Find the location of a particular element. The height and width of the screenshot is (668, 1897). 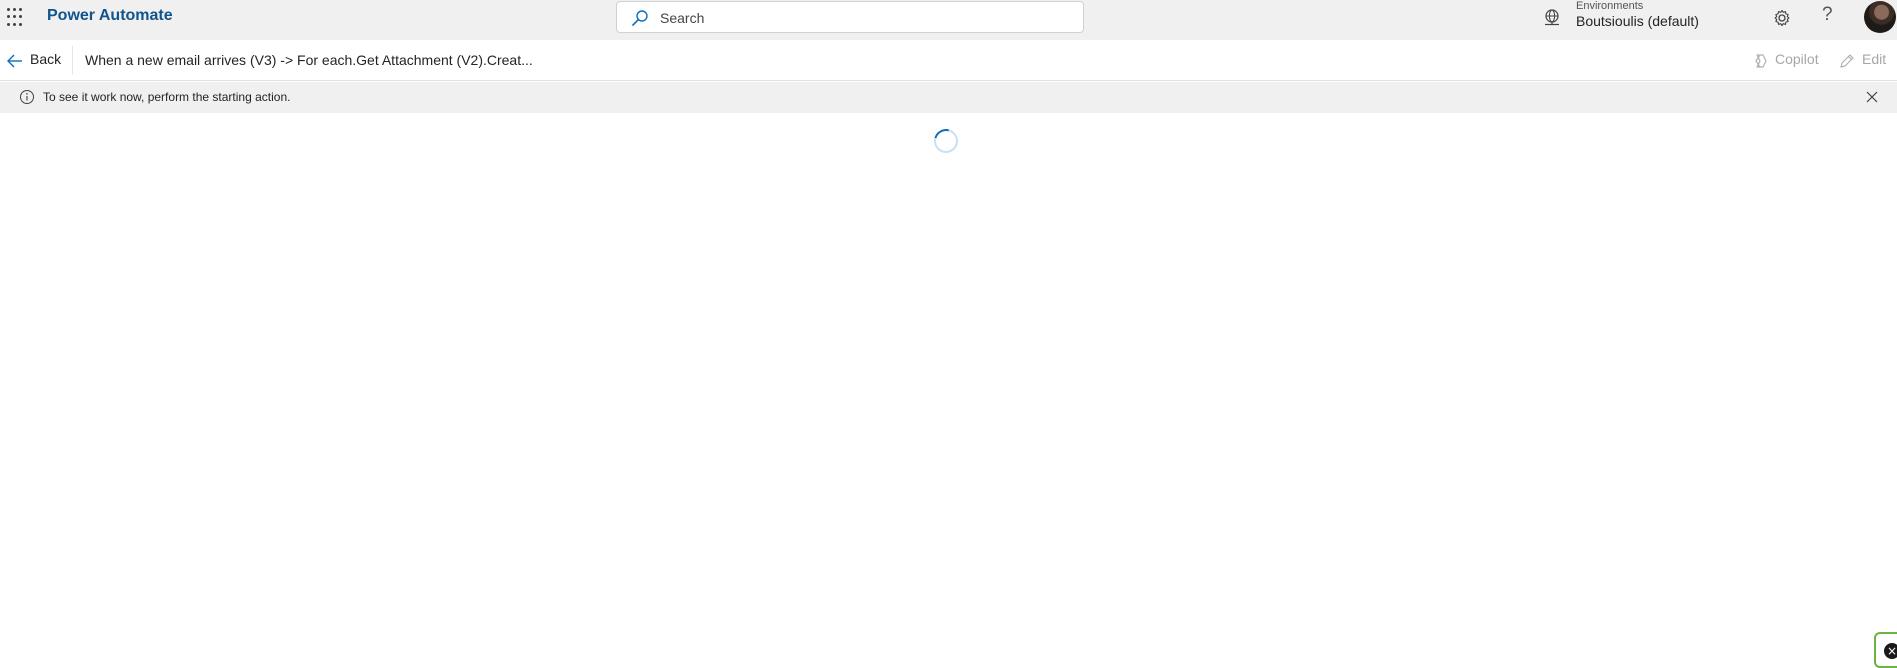

copilot-label: Copilot is located at coordinates (1797, 59).